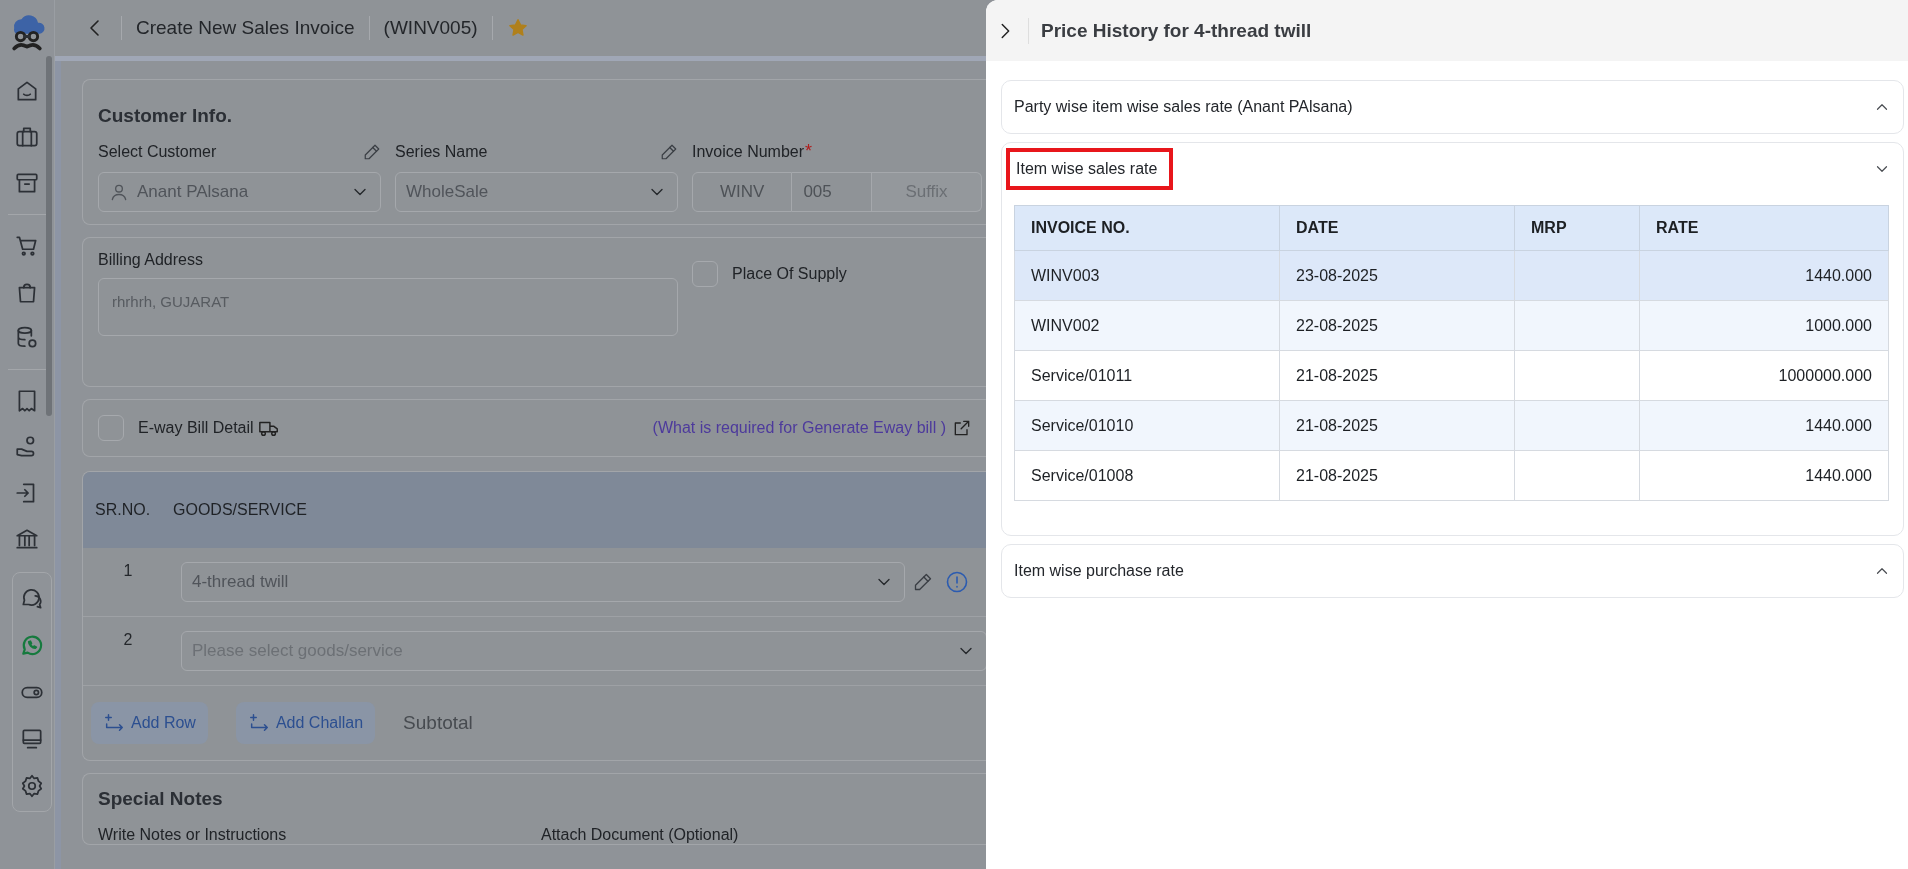  What do you see at coordinates (1451, 425) in the screenshot?
I see `table-row: Service/01010 21-08-2025 1440.000` at bounding box center [1451, 425].